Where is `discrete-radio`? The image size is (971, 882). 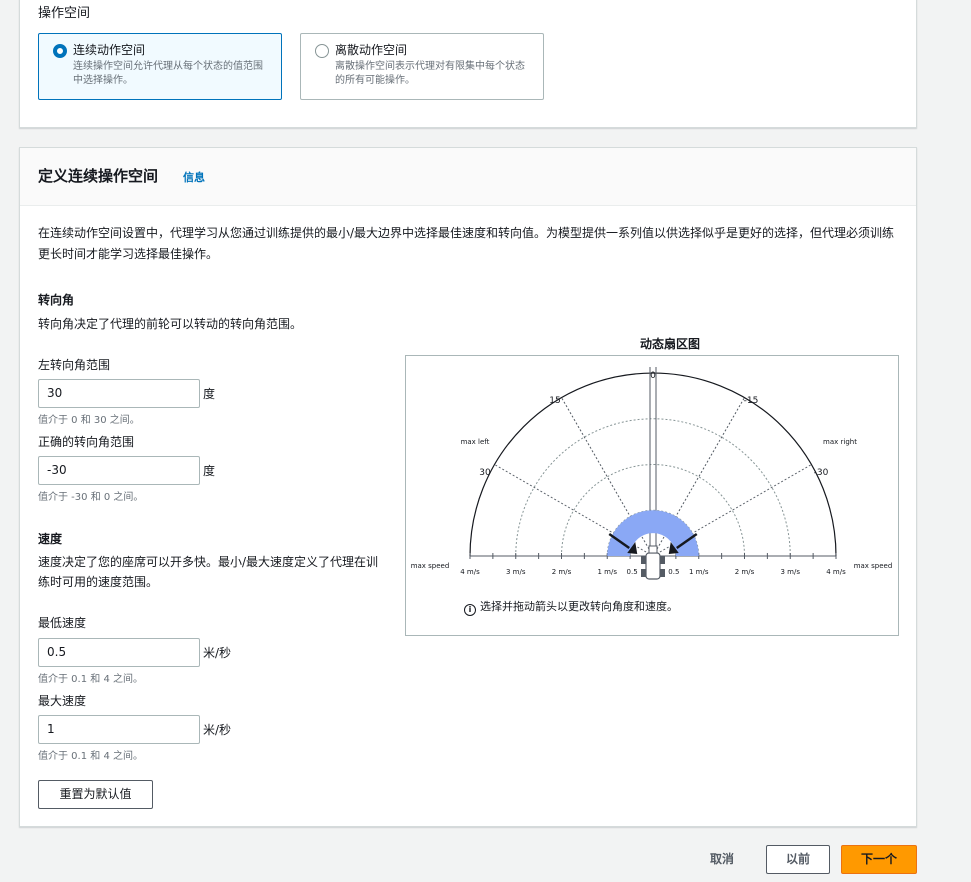 discrete-radio is located at coordinates (322, 51).